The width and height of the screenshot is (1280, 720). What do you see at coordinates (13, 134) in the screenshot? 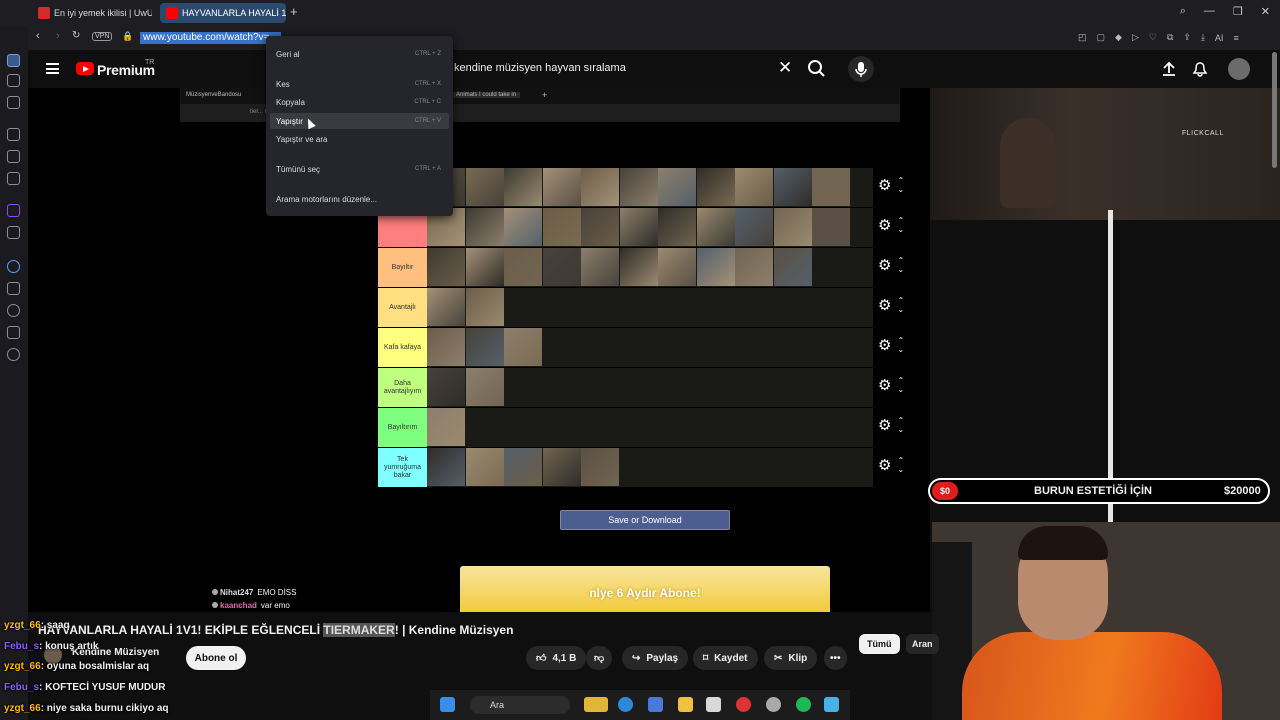
I see `messenger-icon` at bounding box center [13, 134].